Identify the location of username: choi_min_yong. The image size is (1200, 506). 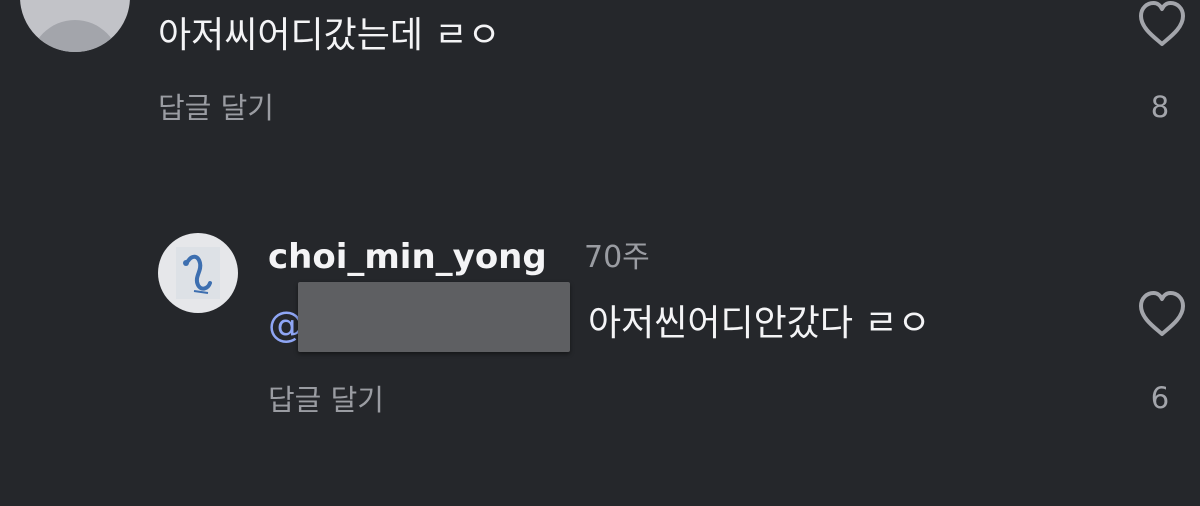
(407, 257).